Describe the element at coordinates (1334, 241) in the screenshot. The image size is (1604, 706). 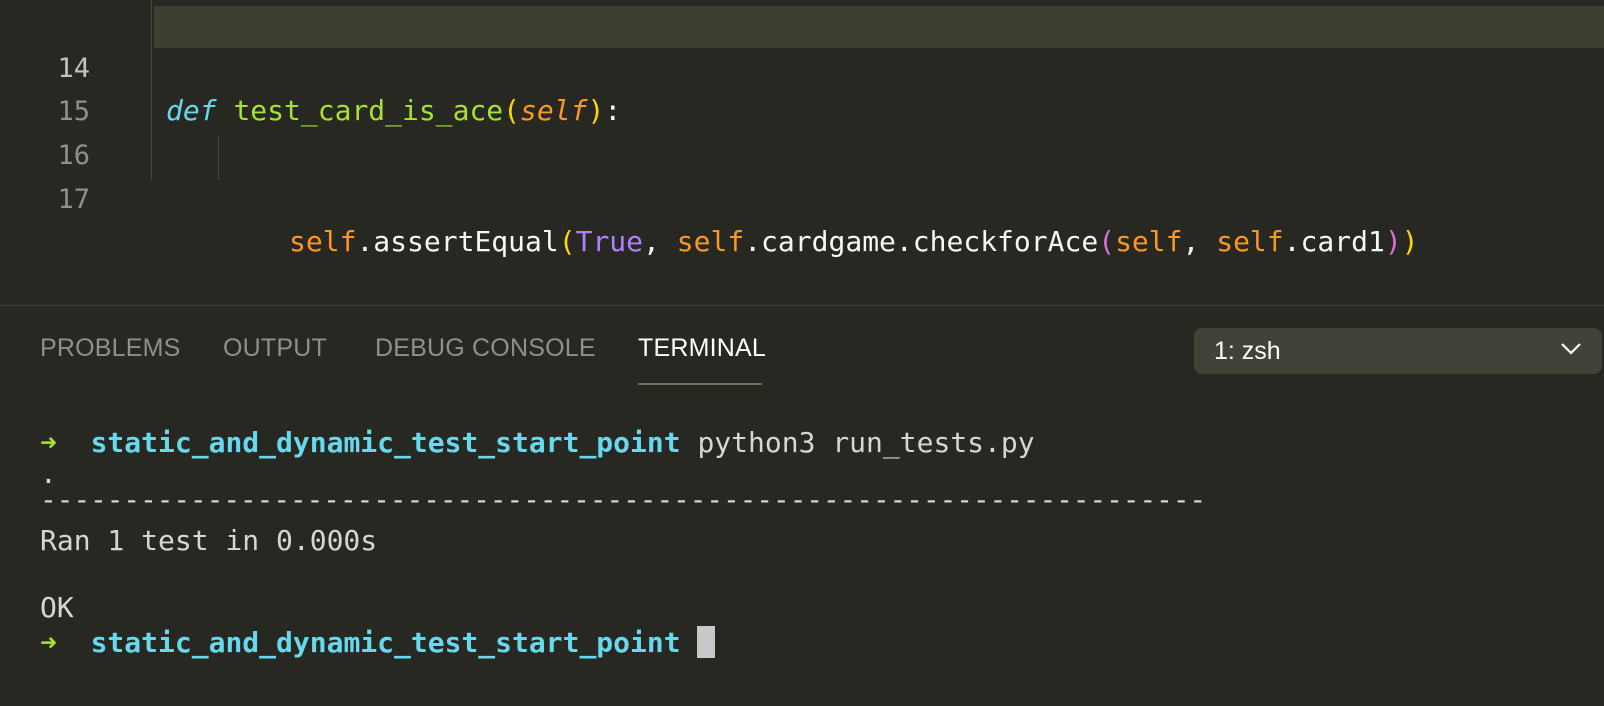
I see `code-token: .card1` at that location.